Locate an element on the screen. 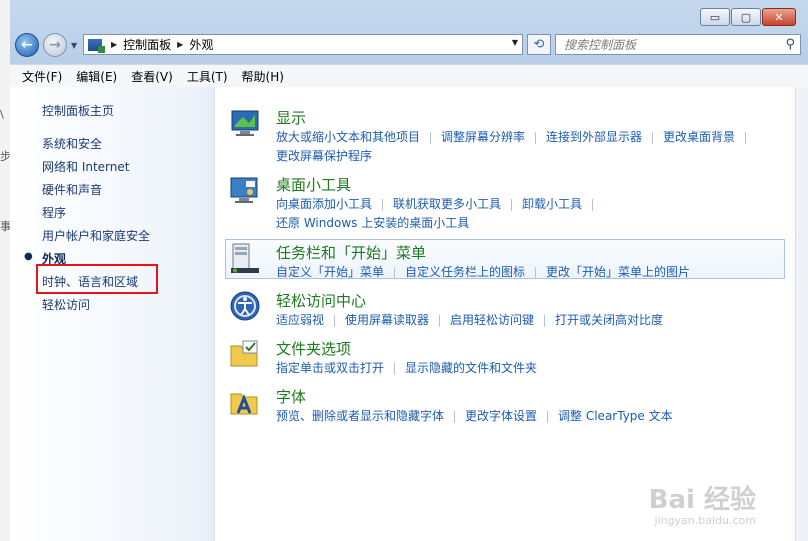 This screenshot has width=808, height=541. category-folder-links: 指定单击或双击打开 显示隐藏的文件和文件夹 is located at coordinates (536, 368).